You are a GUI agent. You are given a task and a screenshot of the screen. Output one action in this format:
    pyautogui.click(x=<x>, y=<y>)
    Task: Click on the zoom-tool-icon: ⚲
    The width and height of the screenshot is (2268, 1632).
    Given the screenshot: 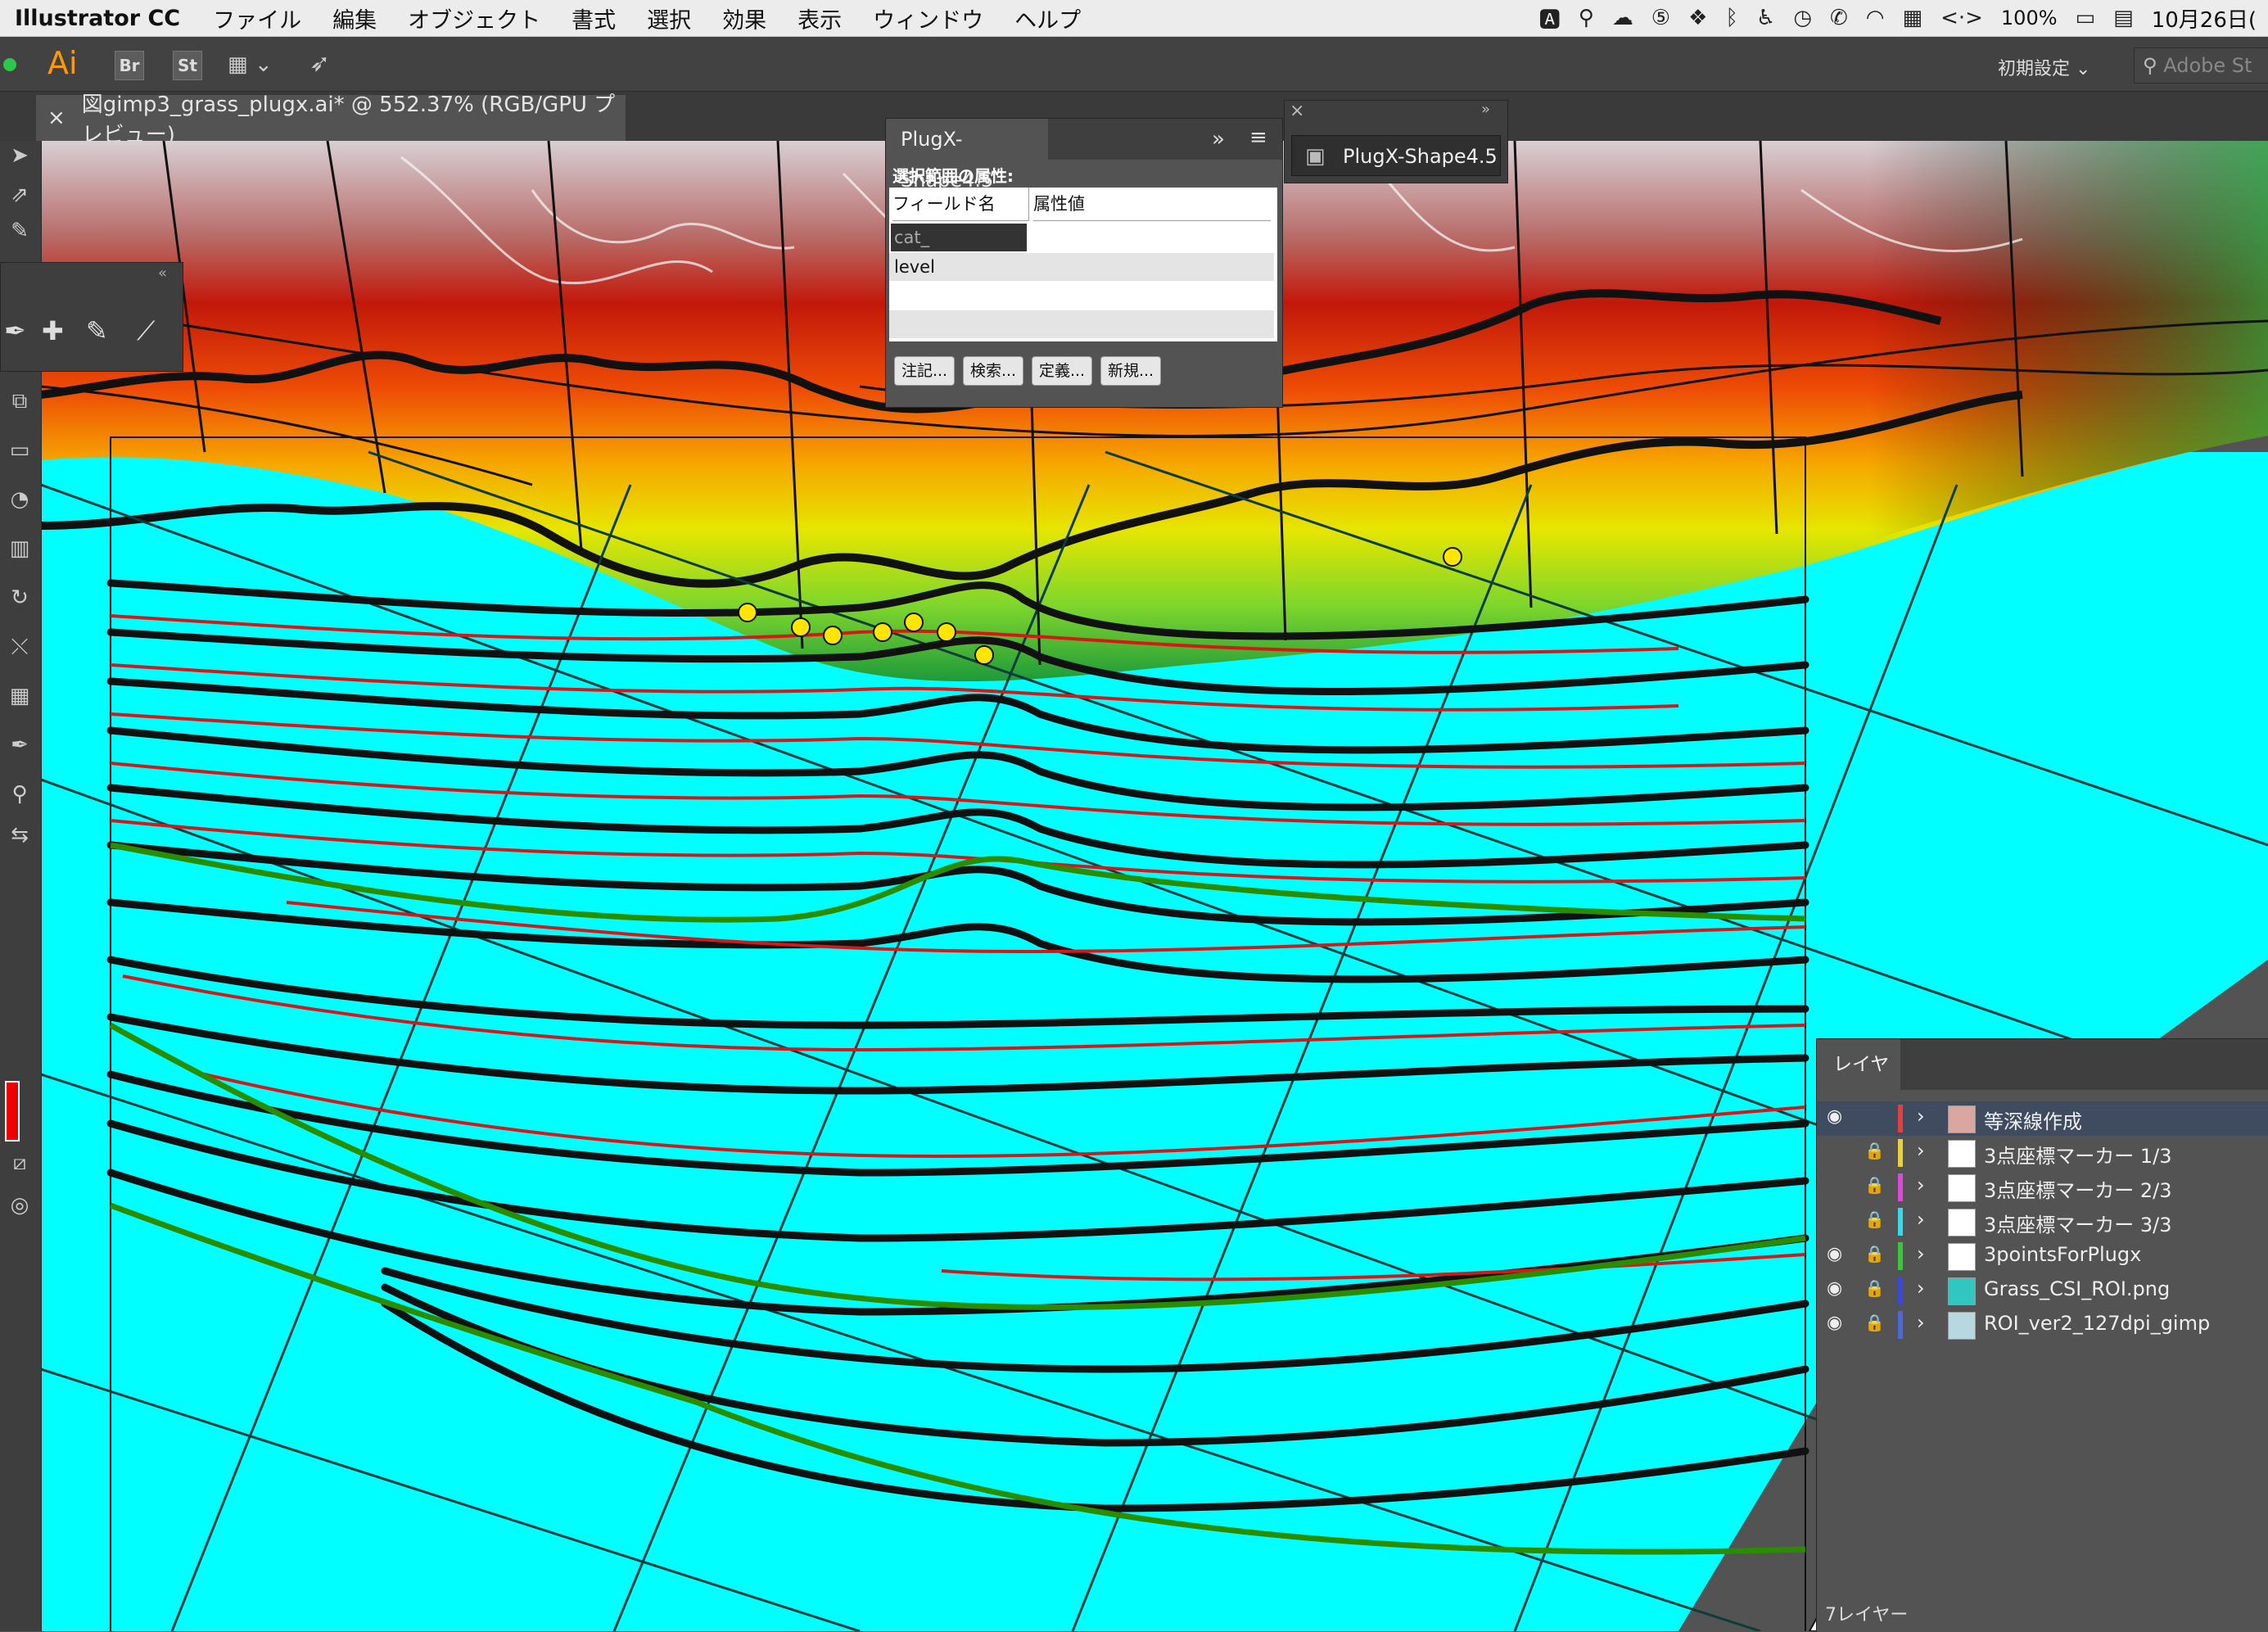 What is the action you would take?
    pyautogui.click(x=19, y=794)
    